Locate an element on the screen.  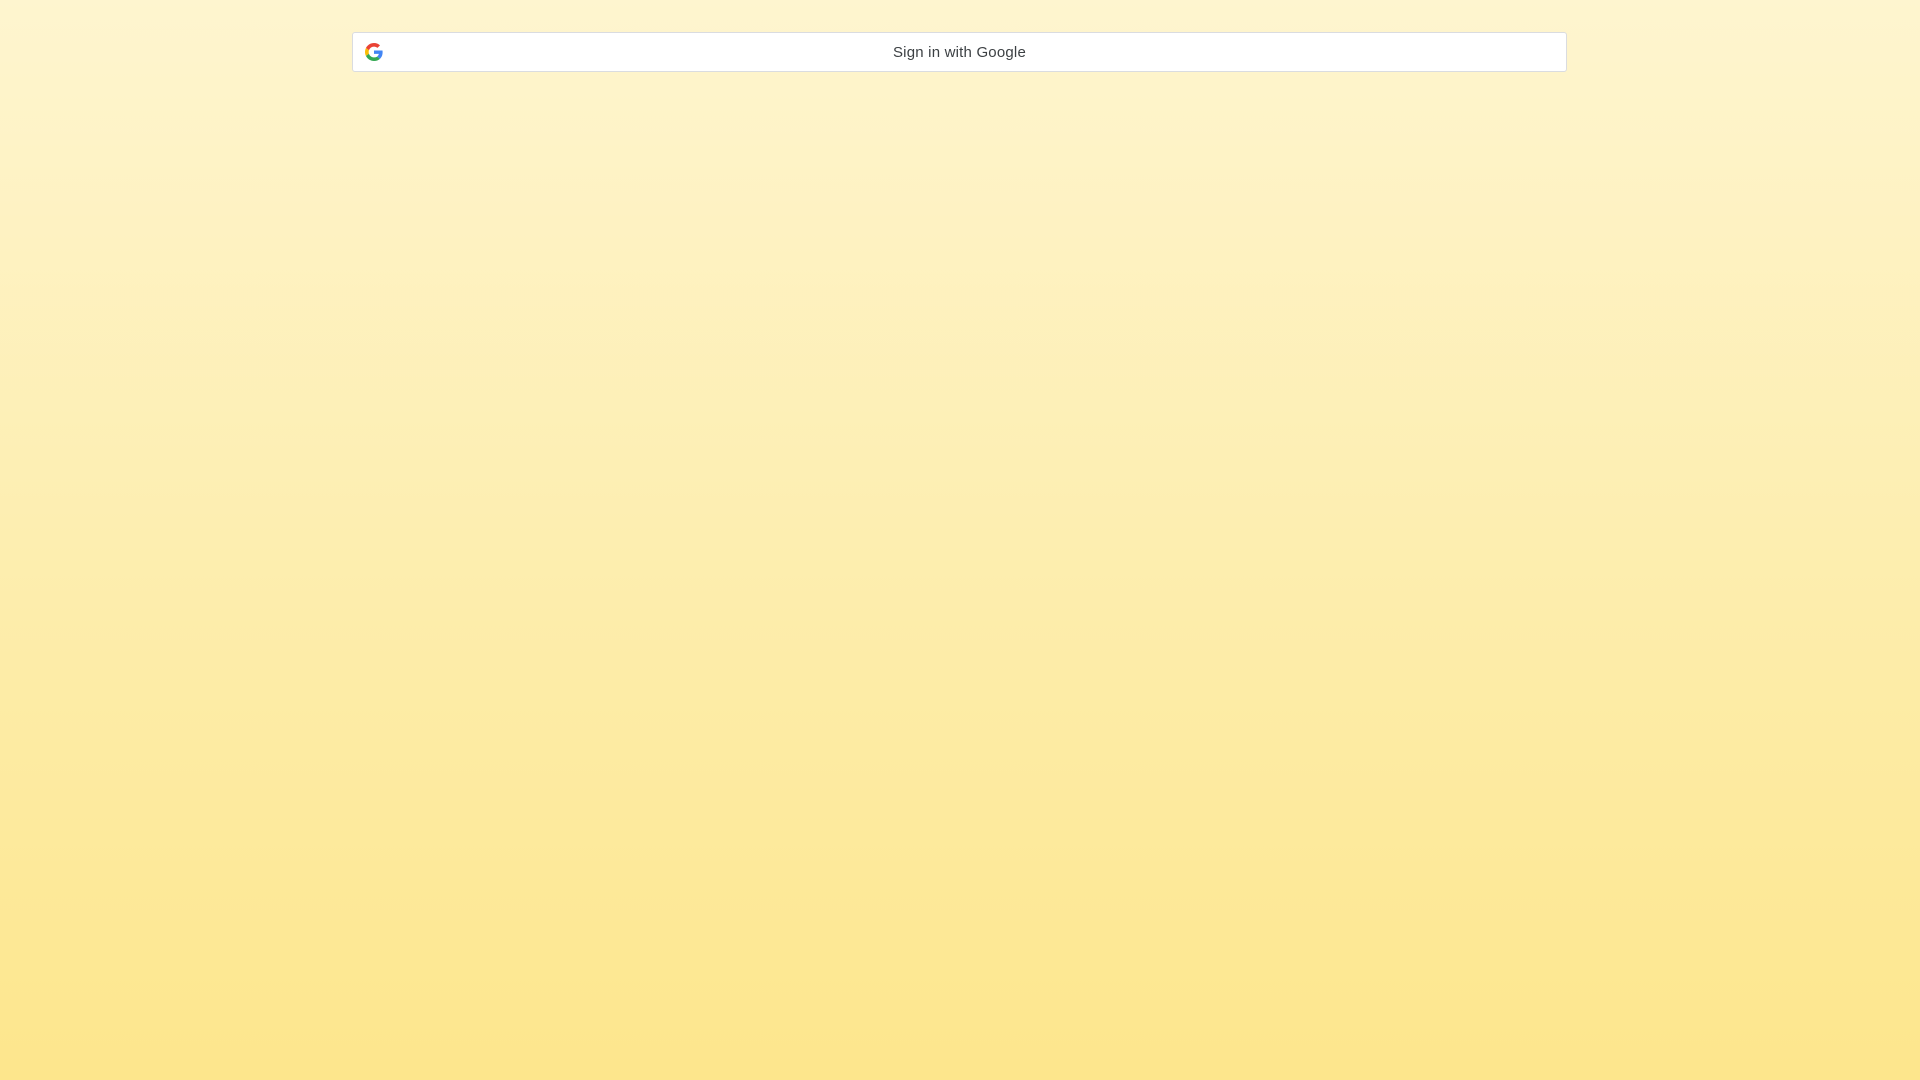
sign-in-with-google-label: Sign in with Google is located at coordinates (959, 52).